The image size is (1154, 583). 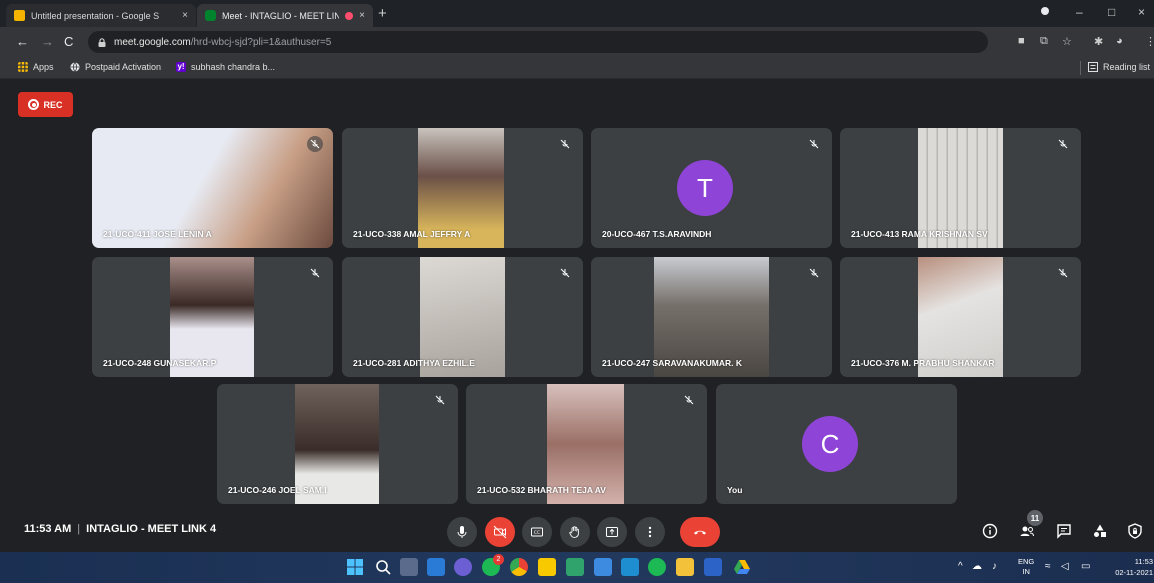 I want to click on host-controls-button, so click(x=1135, y=531).